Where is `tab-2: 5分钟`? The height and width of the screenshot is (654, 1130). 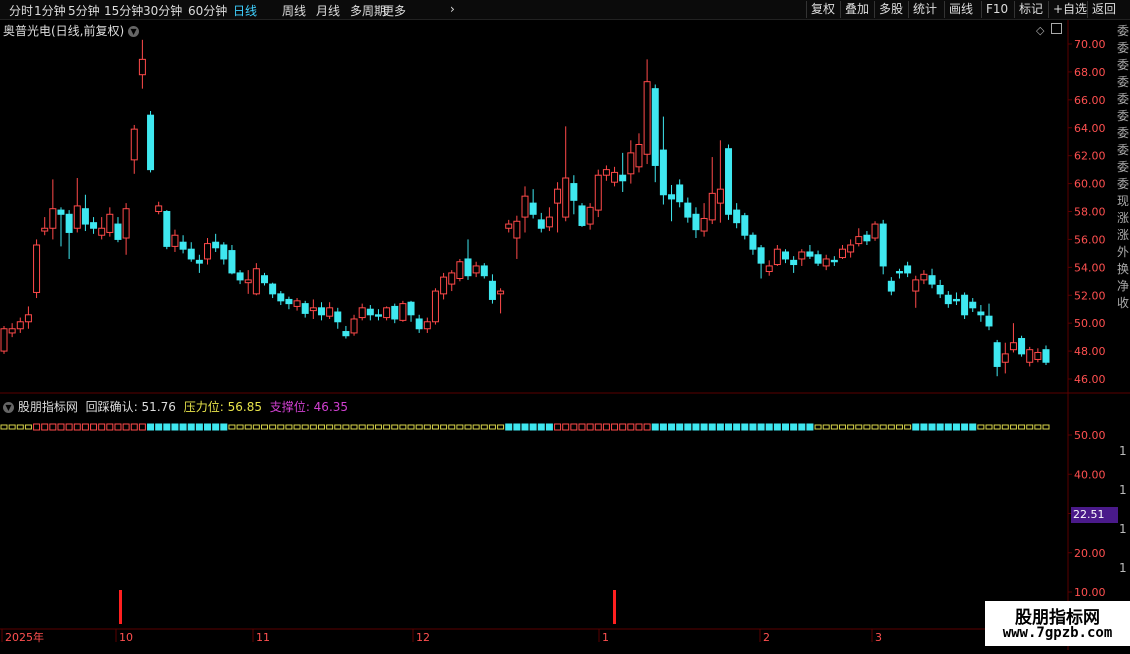 tab-2: 5分钟 is located at coordinates (84, 10).